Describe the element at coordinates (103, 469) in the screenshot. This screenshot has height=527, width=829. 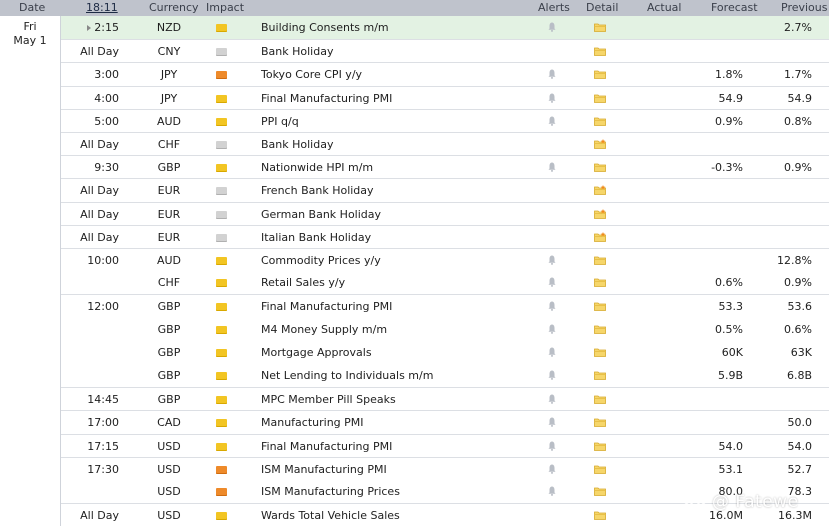
I see `event-time: 17:30` at that location.